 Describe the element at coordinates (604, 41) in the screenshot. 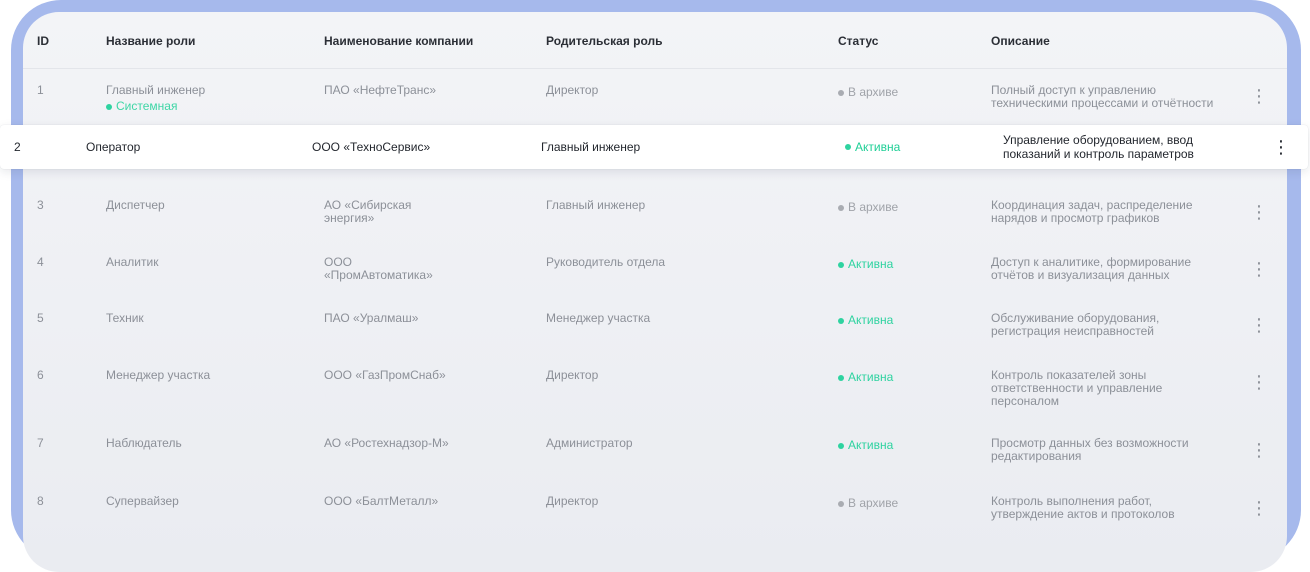

I see `column-header-parent-role: Родительская роль` at that location.